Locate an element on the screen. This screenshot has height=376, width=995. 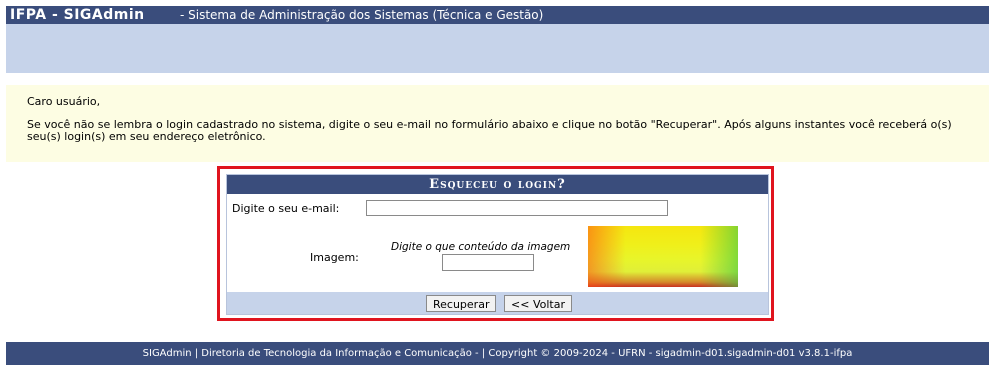
menu-band is located at coordinates (497, 48).